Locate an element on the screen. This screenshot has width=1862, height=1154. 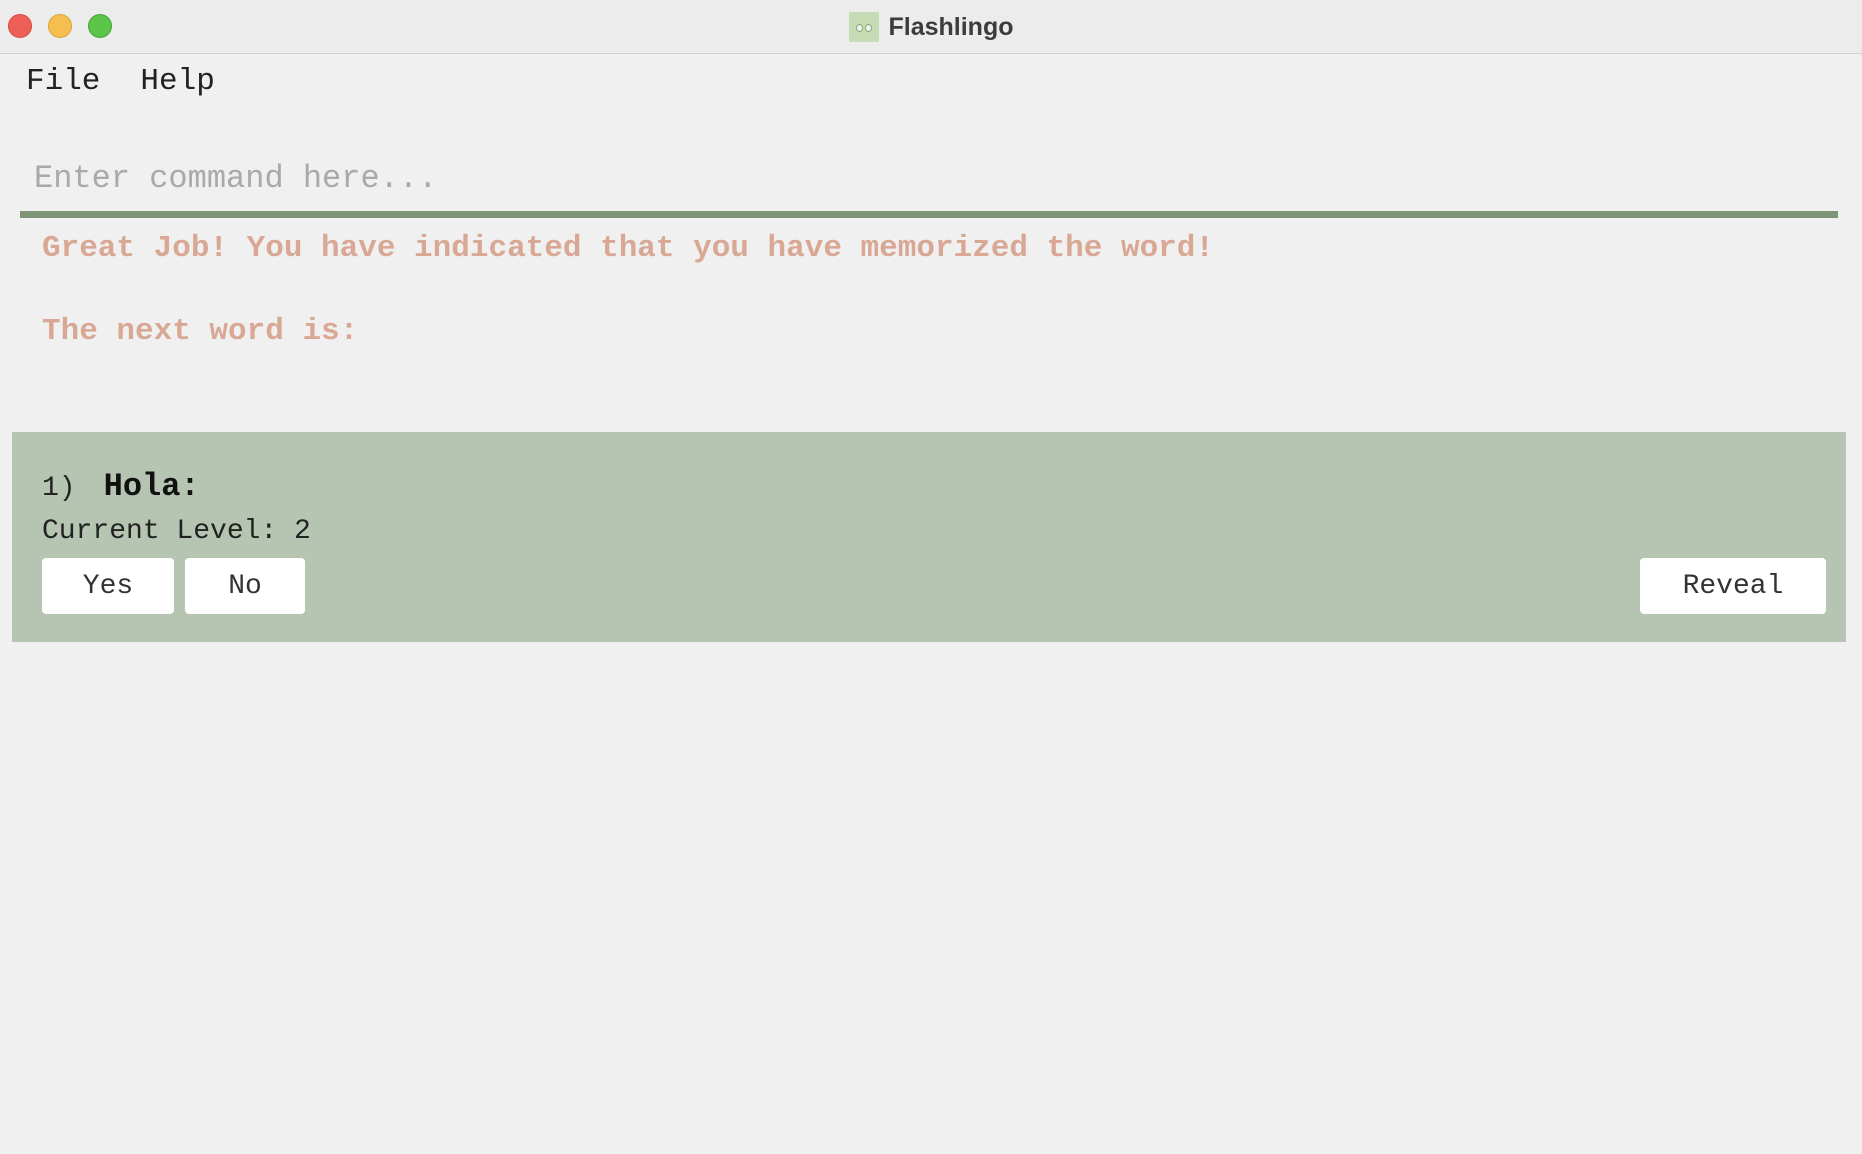
app-icon is located at coordinates (863, 27).